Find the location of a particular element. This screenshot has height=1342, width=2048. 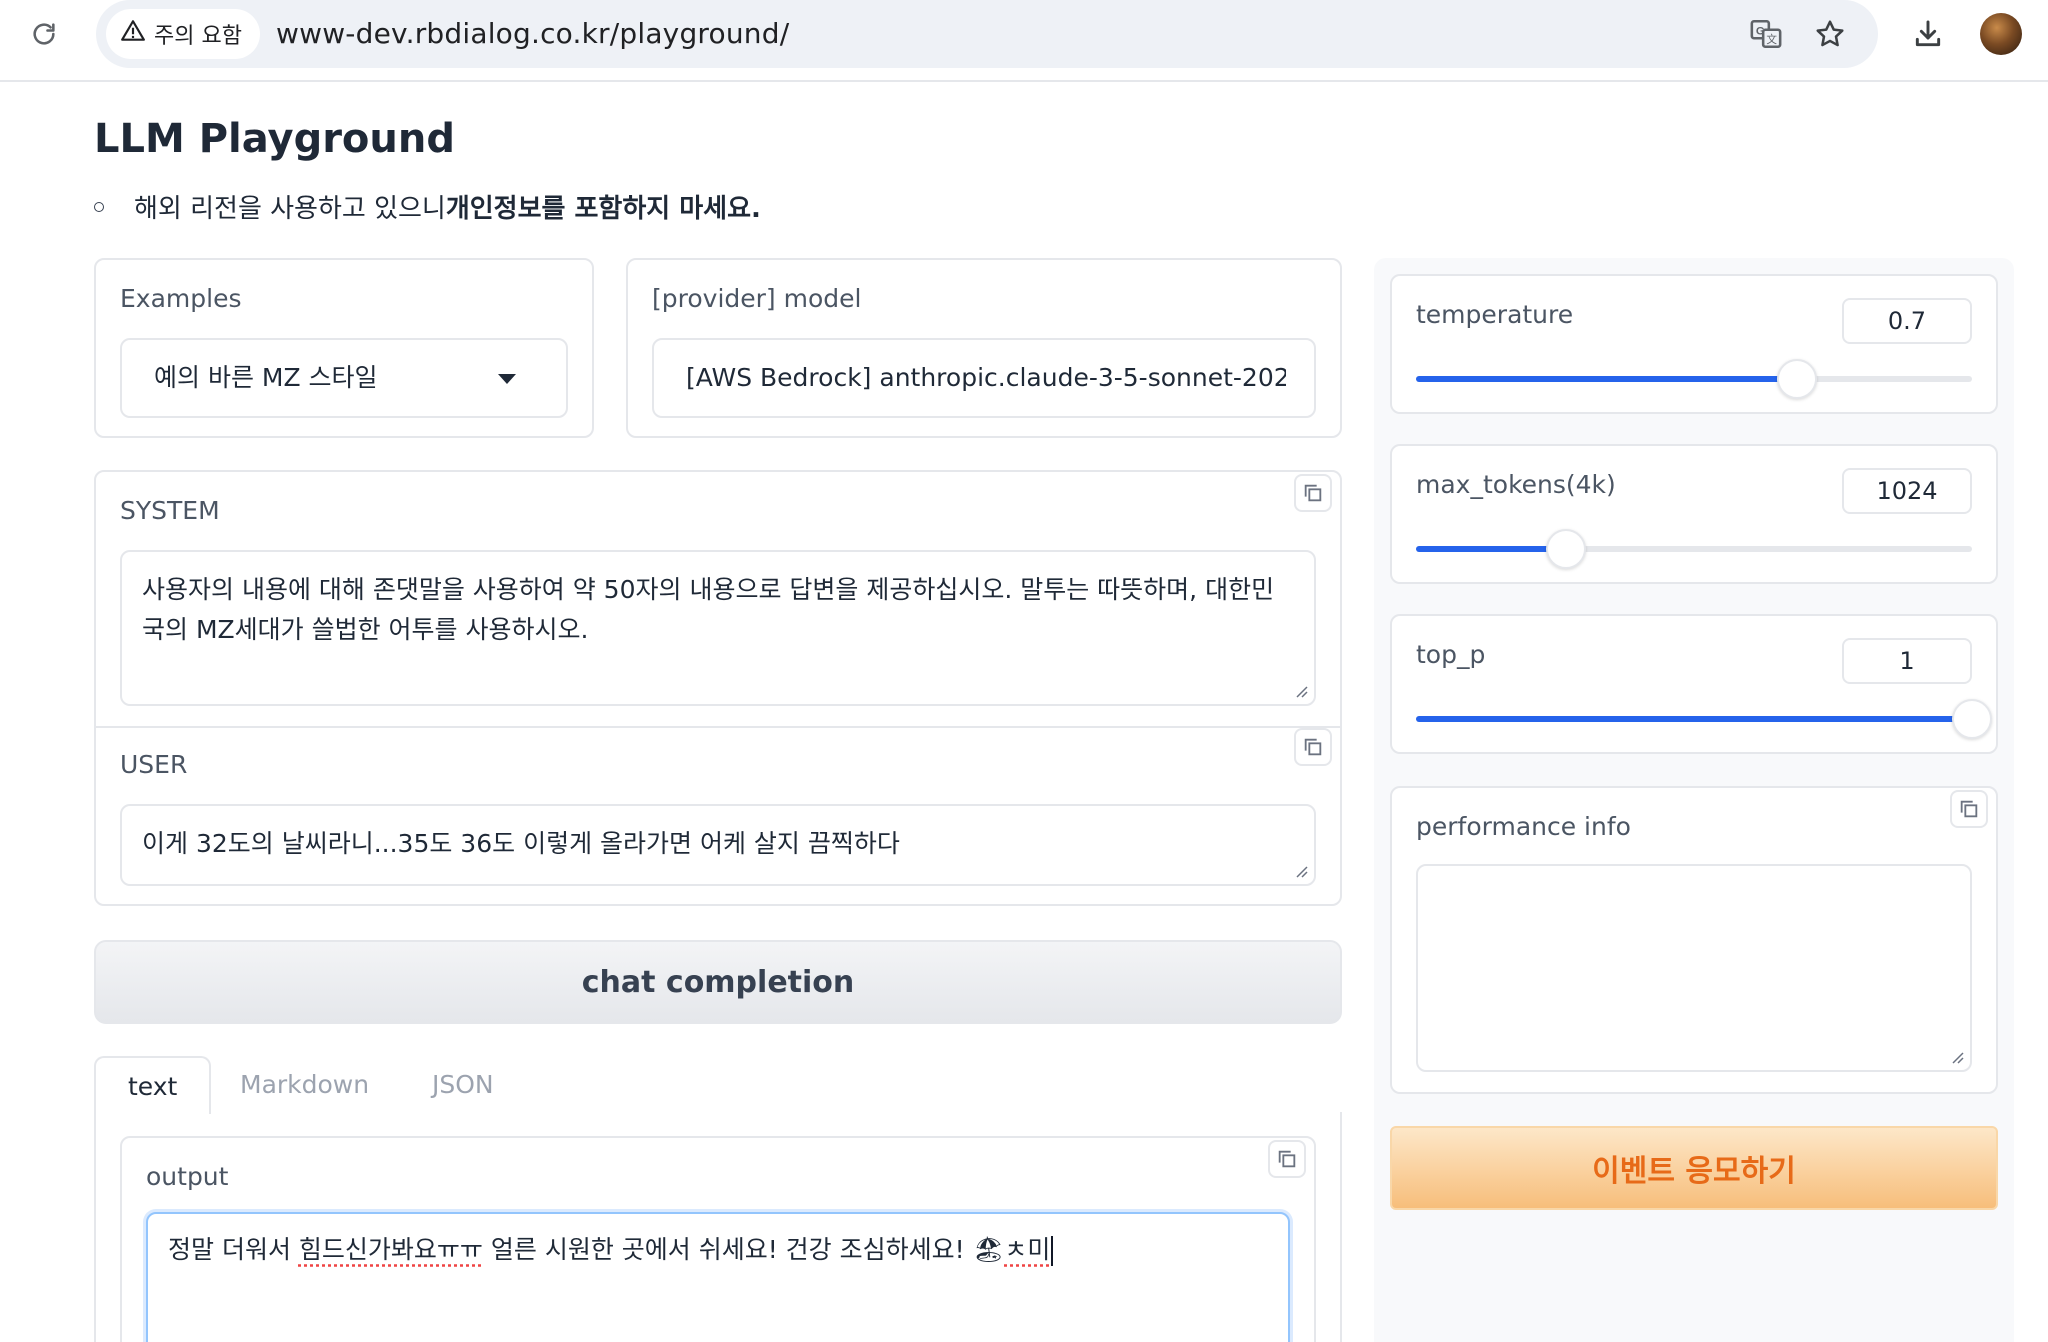

security-chip: 주의 요함 is located at coordinates (183, 34).